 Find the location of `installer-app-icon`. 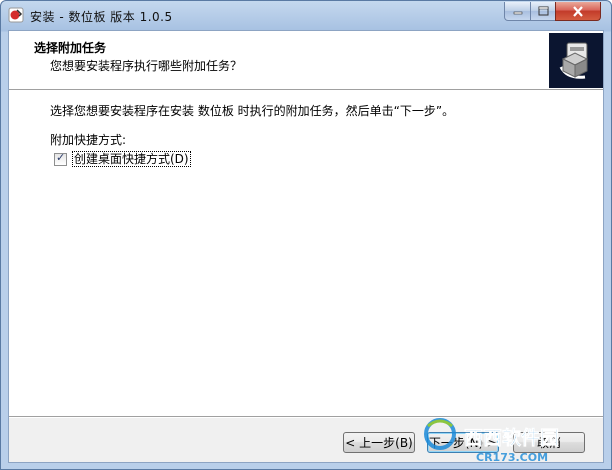

installer-app-icon is located at coordinates (16, 15).